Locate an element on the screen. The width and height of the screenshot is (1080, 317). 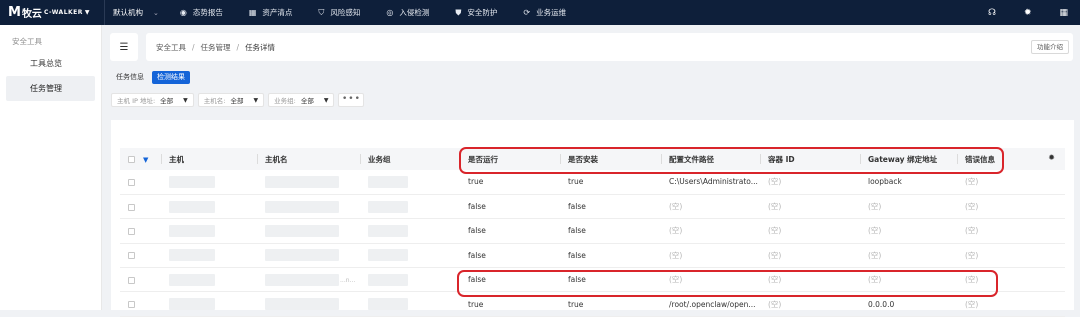
table-row: ...n... false false (空) (空) (空) (空) is located at coordinates (592, 280).